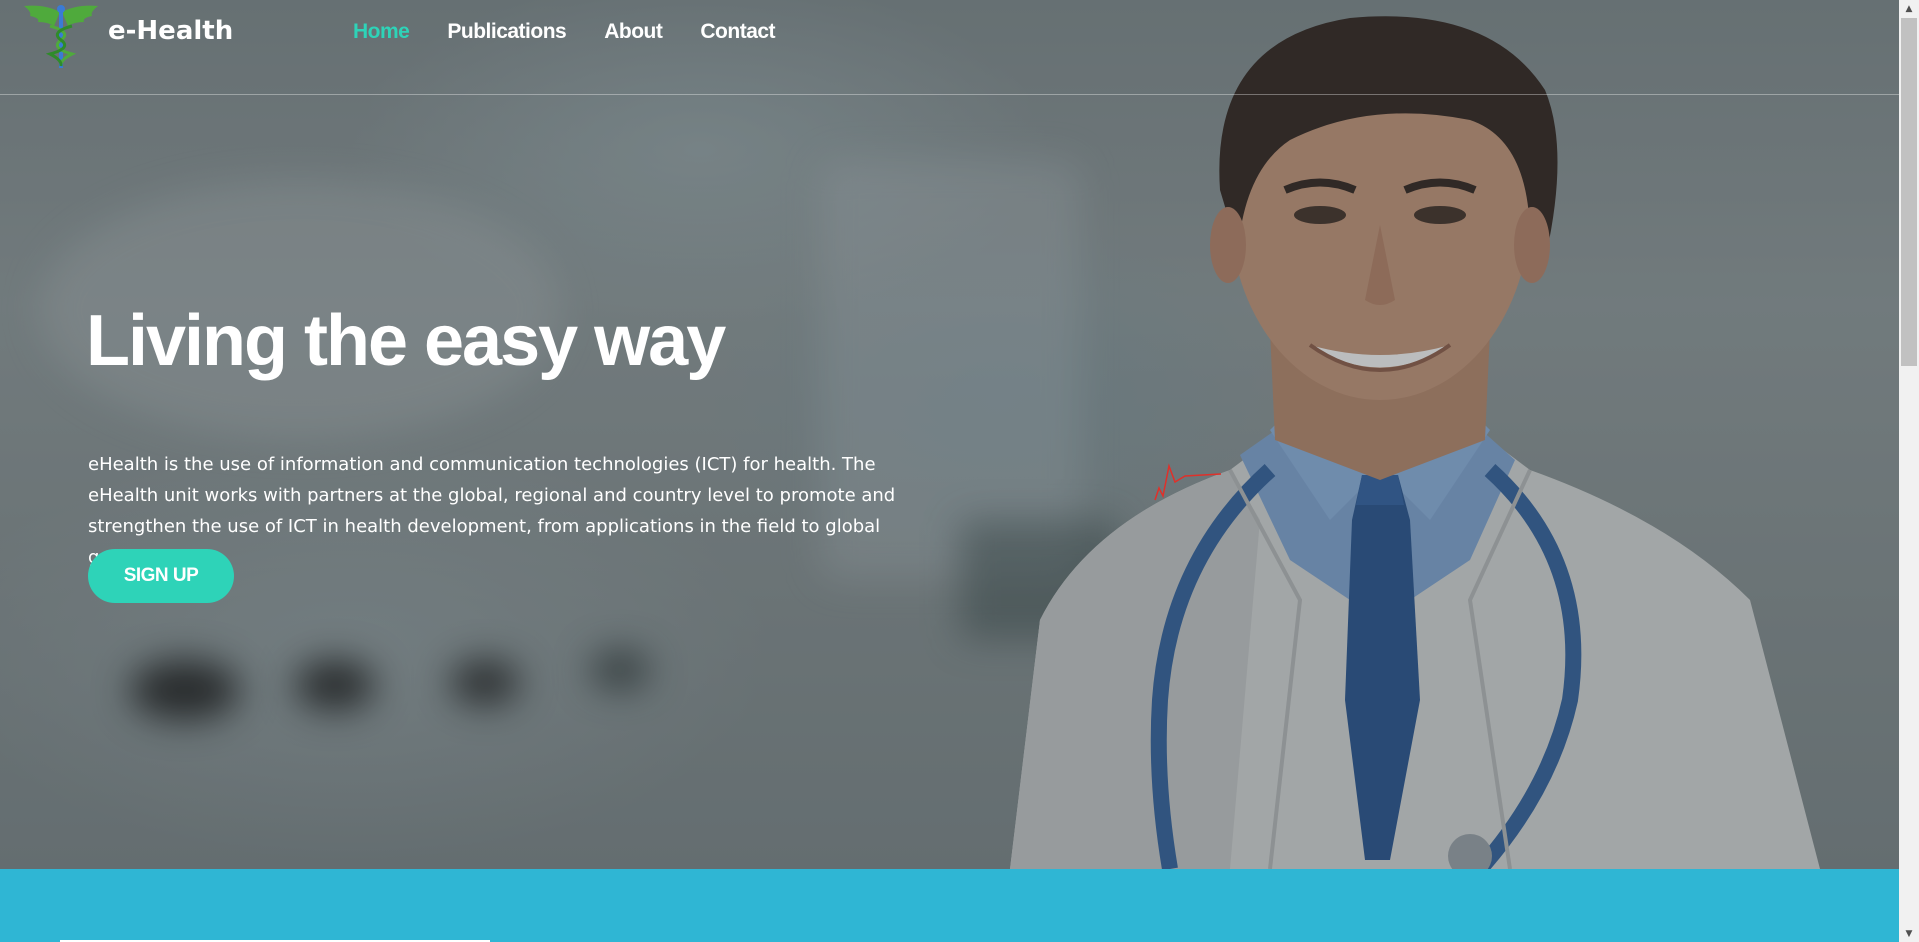 The height and width of the screenshot is (942, 1919). What do you see at coordinates (633, 32) in the screenshot?
I see `nav-about: About` at bounding box center [633, 32].